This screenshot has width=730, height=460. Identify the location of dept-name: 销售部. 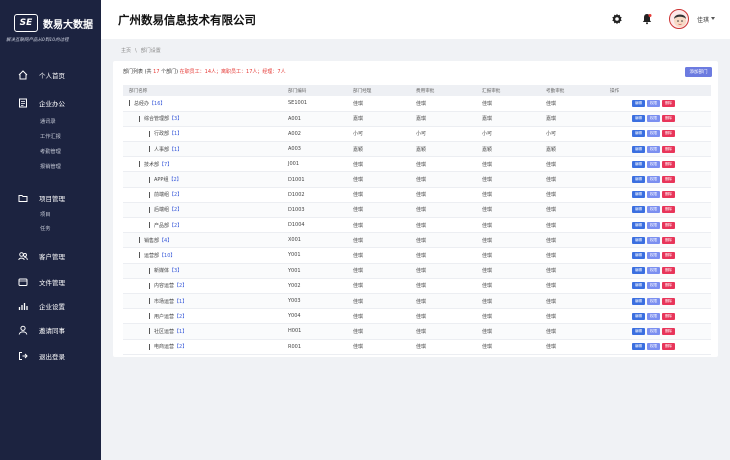
(151, 241).